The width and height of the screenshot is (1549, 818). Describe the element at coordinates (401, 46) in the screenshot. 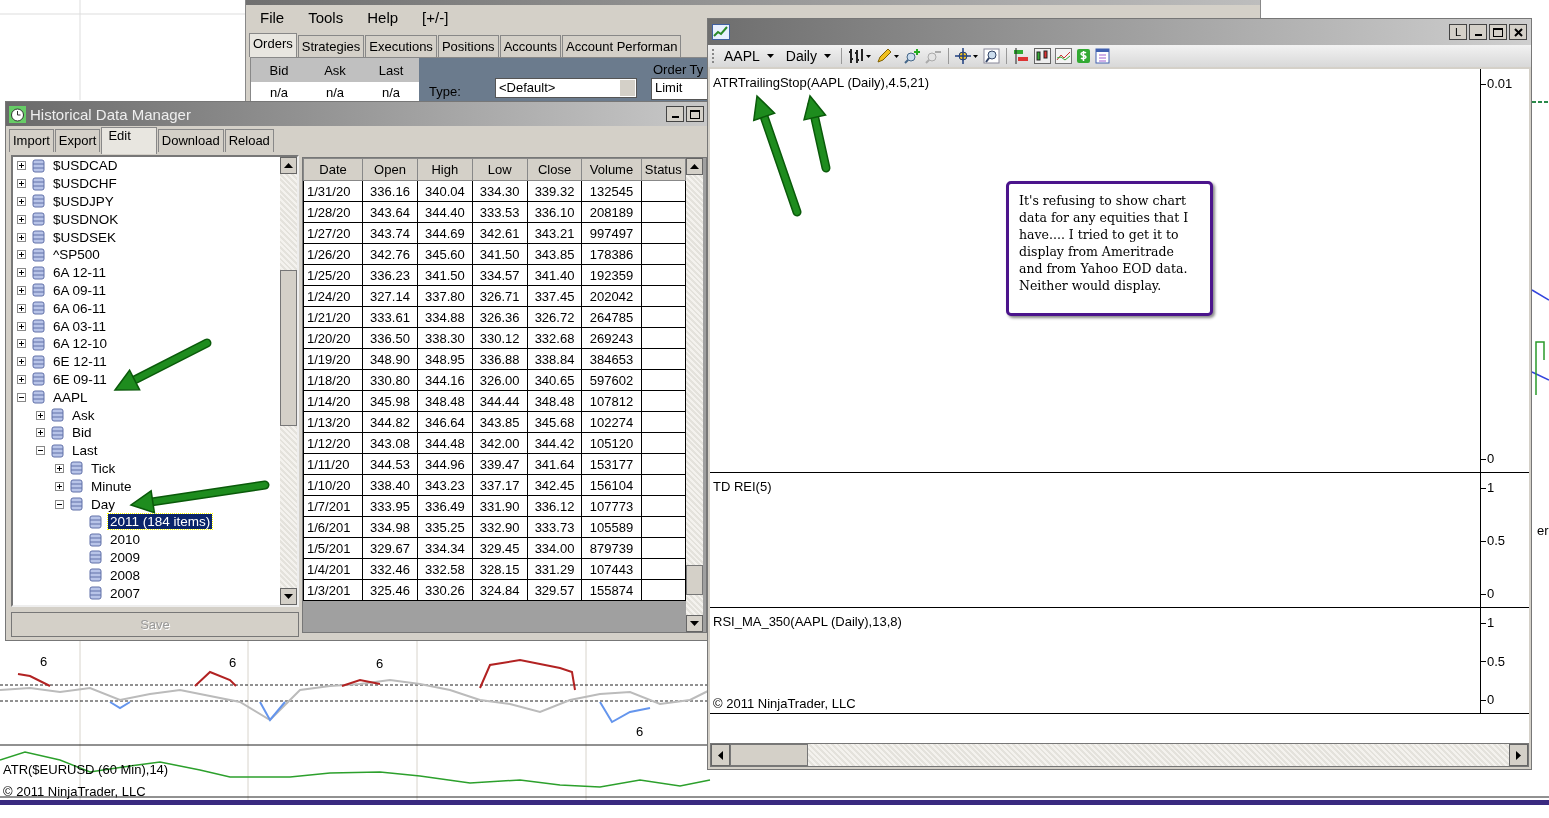

I see `tab: Executions` at that location.